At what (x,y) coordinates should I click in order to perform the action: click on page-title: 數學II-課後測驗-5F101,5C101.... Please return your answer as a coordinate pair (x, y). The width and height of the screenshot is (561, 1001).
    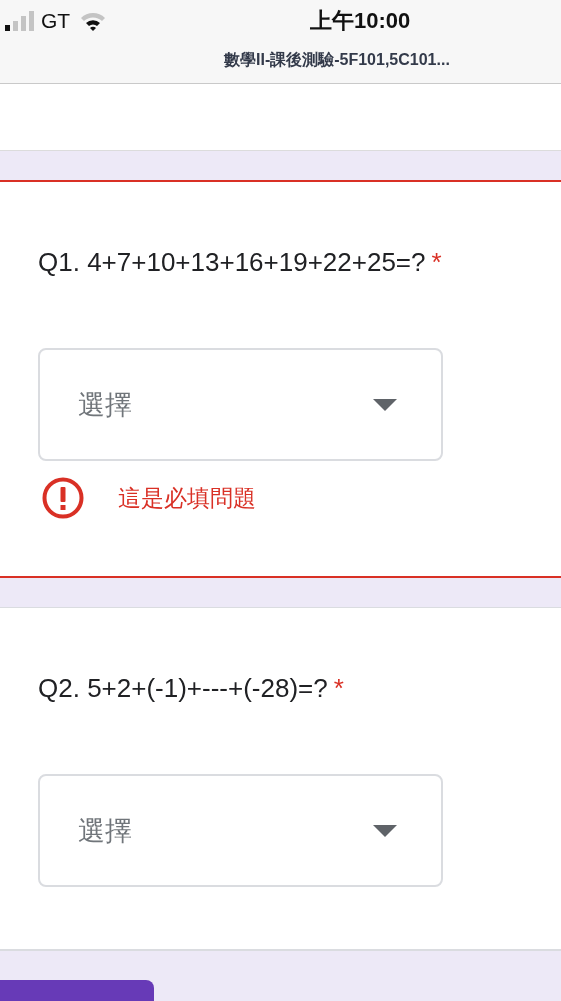
    Looking at the image, I should click on (337, 60).